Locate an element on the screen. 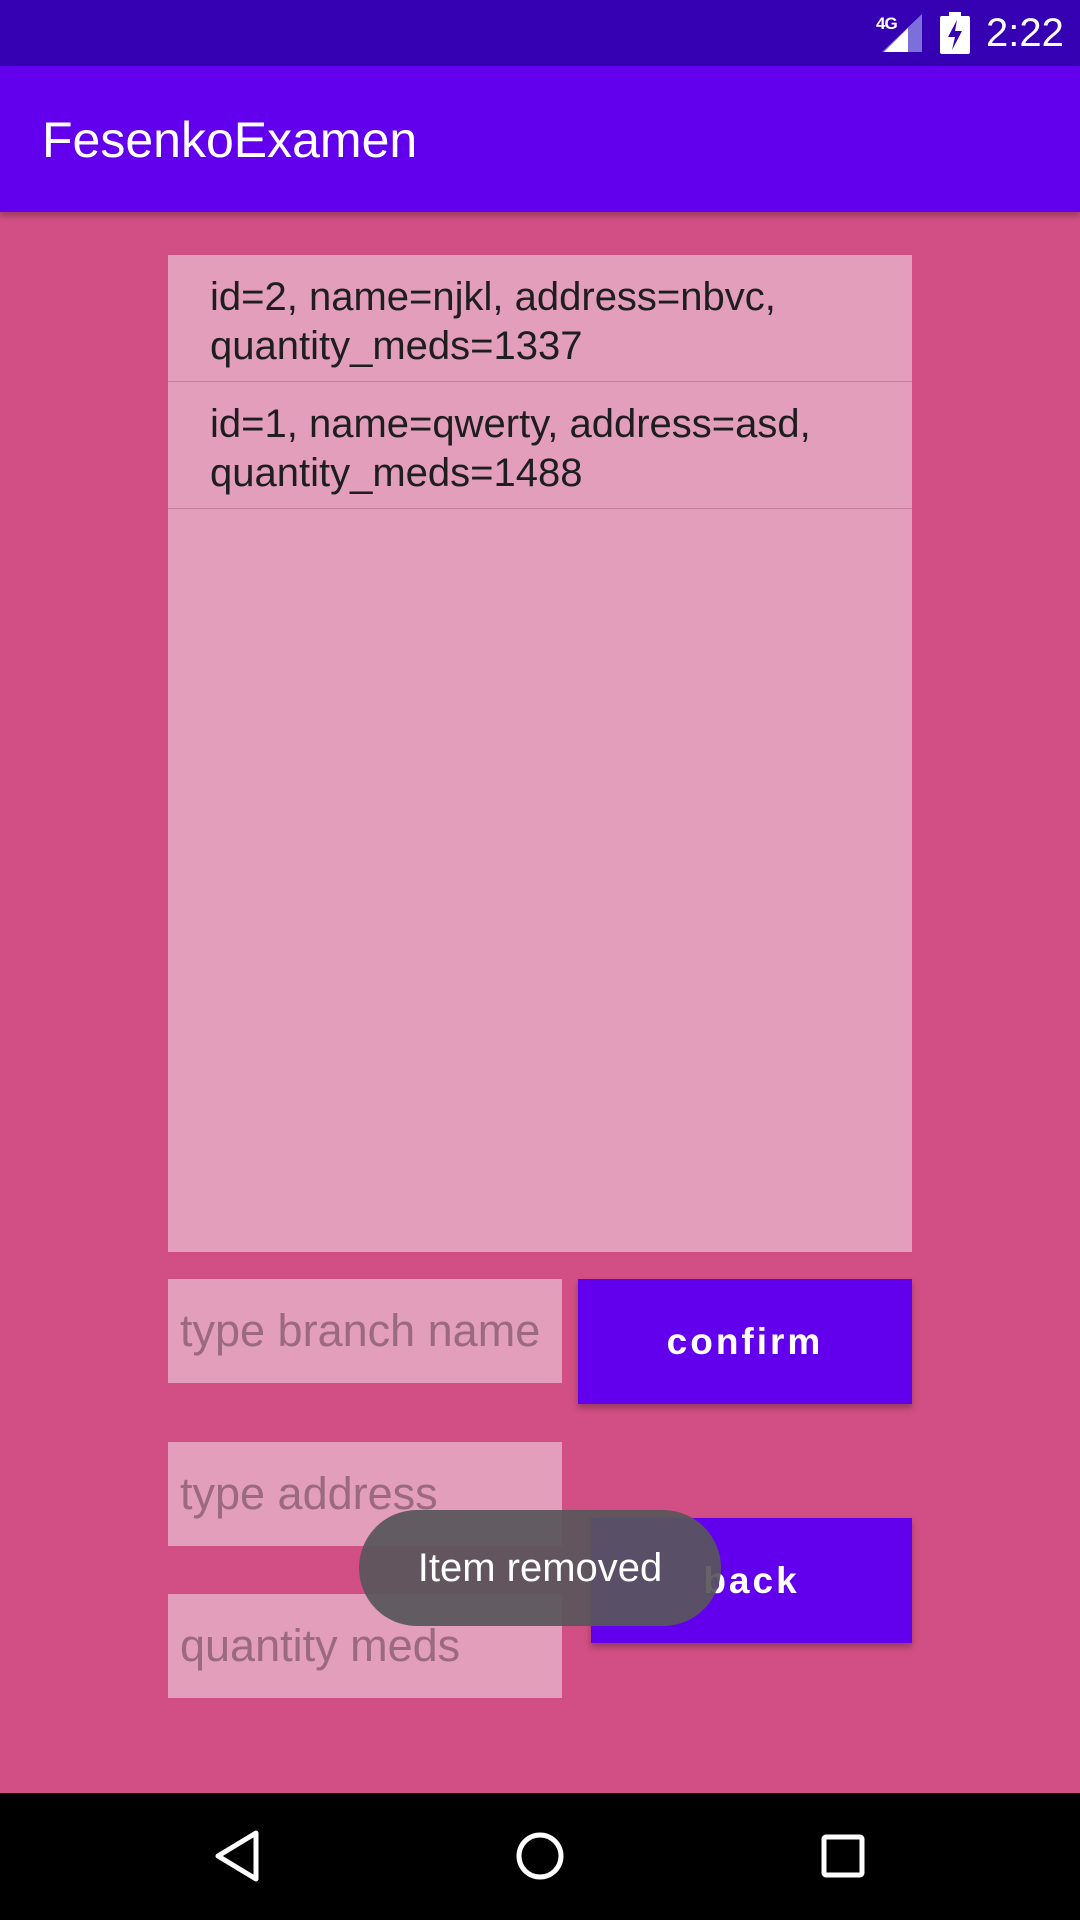  clock: 2:22 is located at coordinates (1025, 33).